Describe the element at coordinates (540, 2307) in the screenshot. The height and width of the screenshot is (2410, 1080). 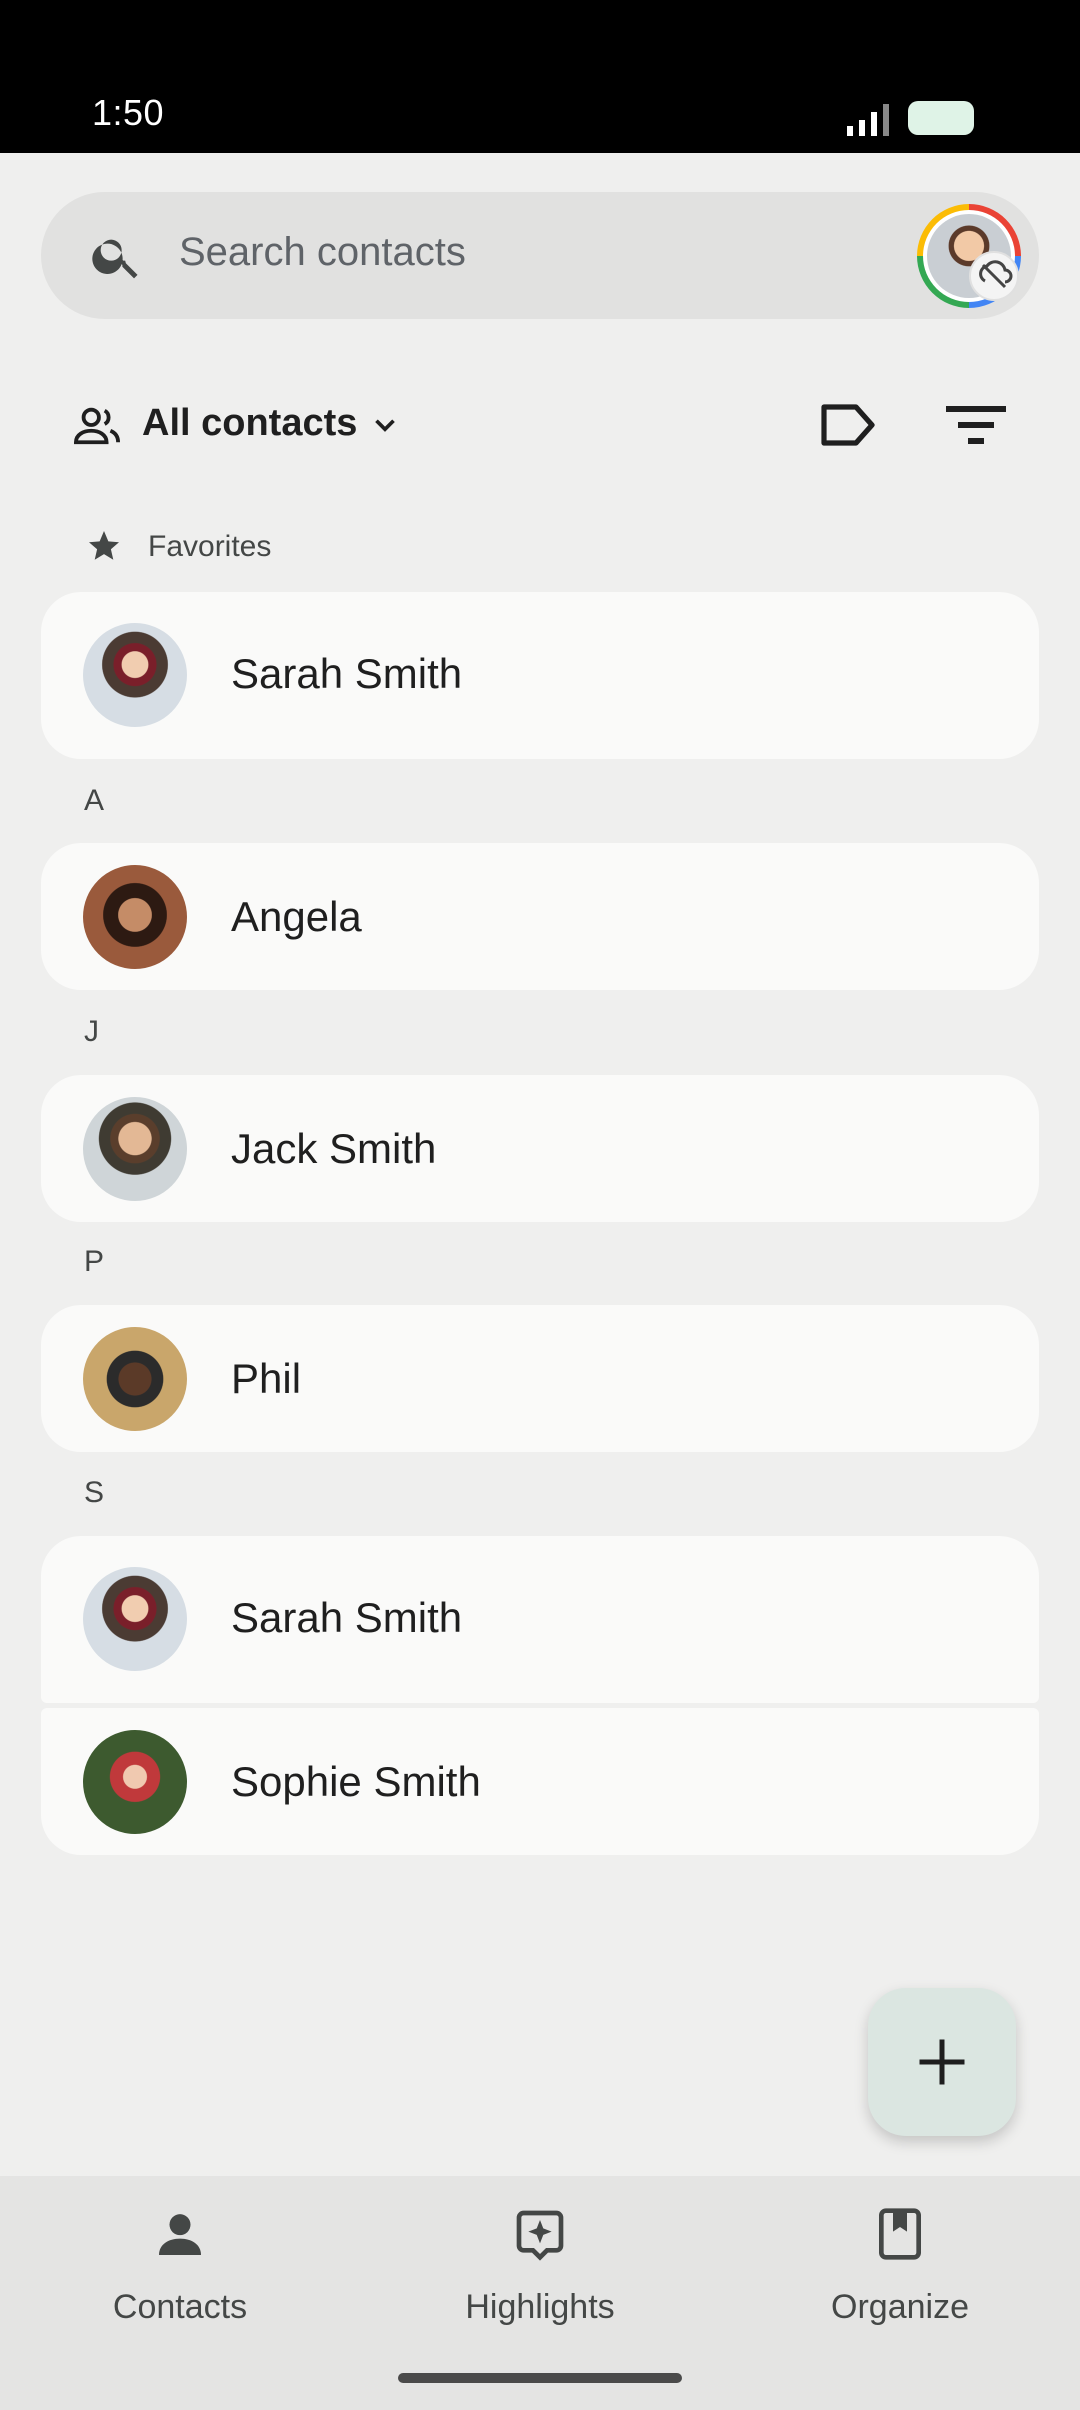
I see `nav-label: Highlights` at that location.